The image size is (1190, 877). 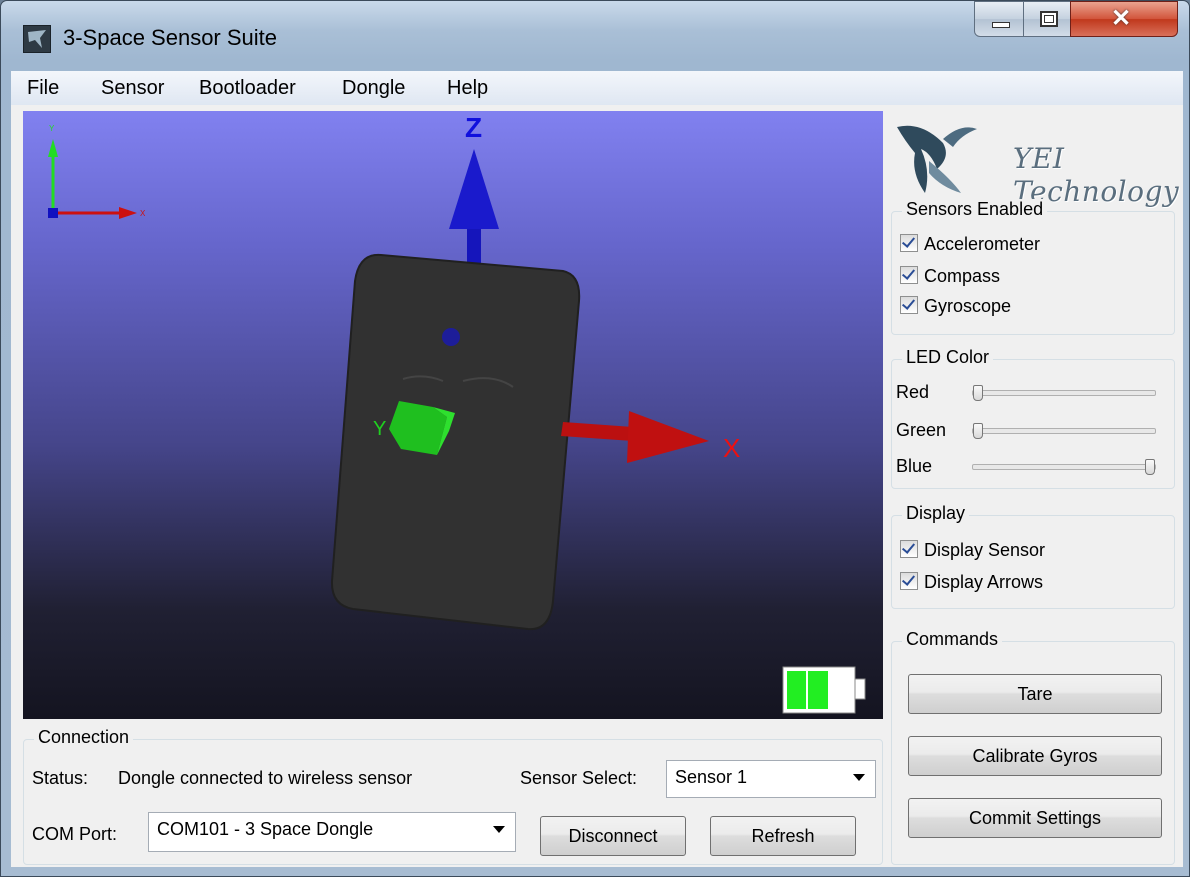 I want to click on green-slider, so click(x=1064, y=431).